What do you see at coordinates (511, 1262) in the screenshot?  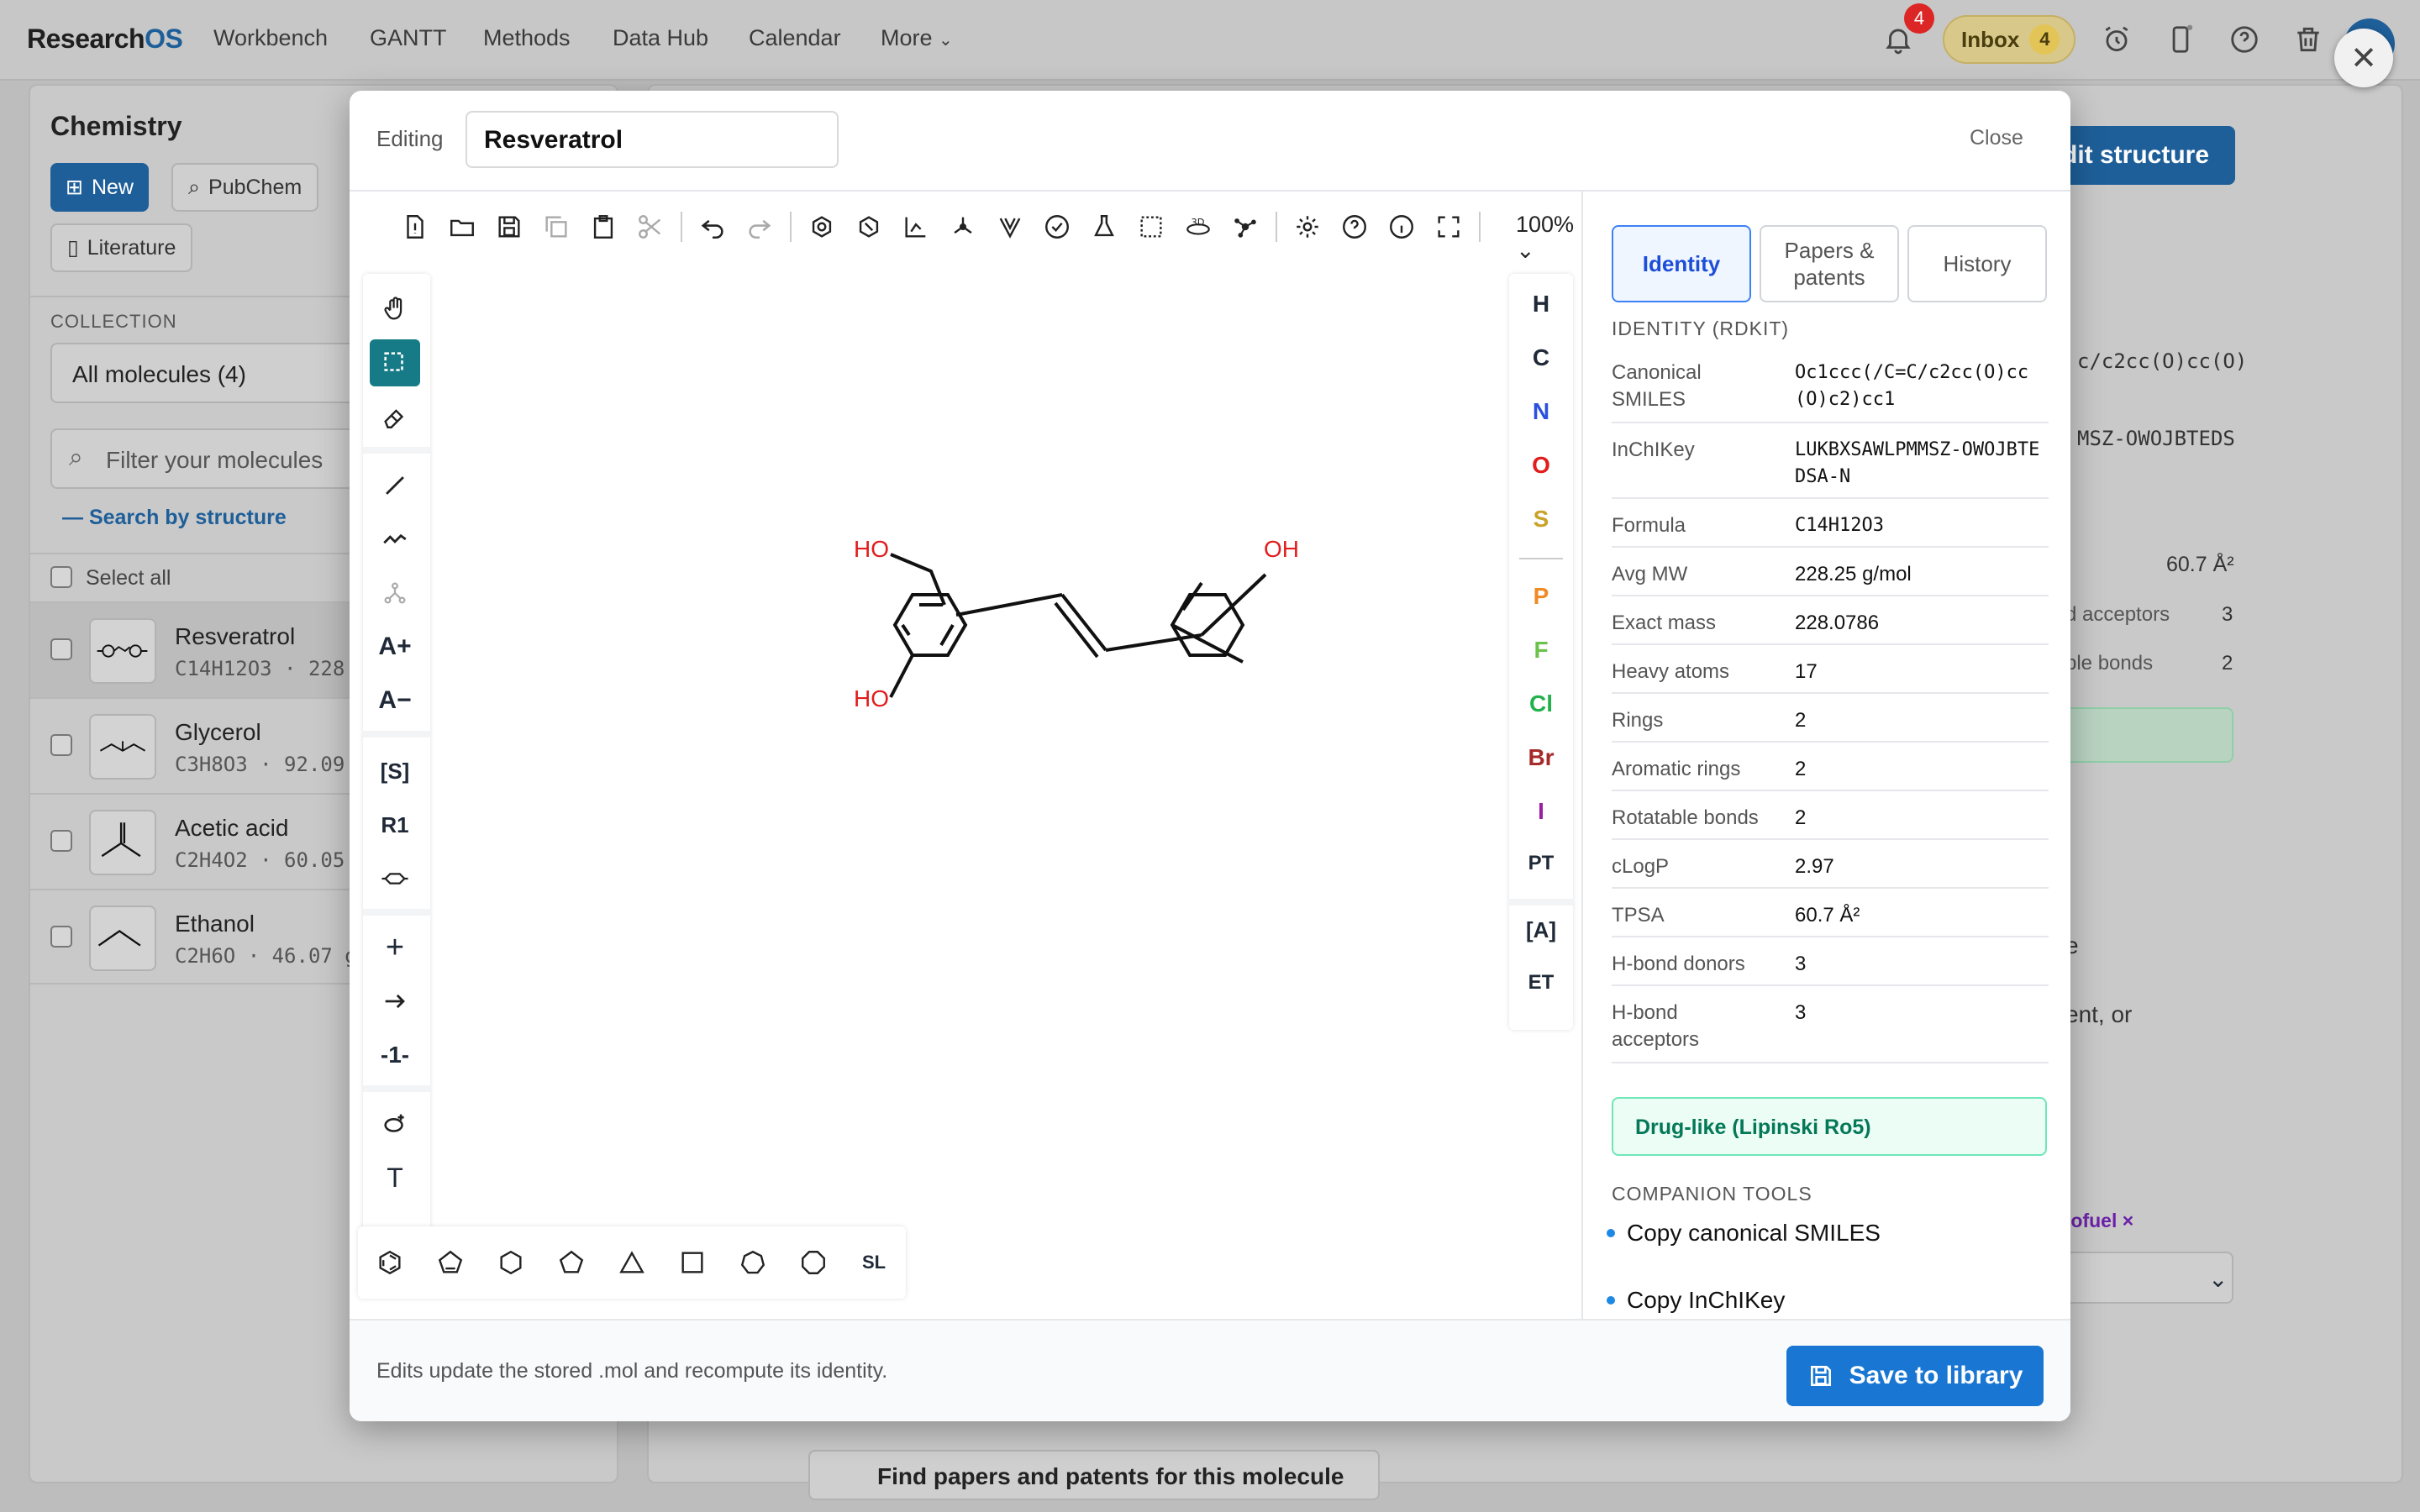 I see `cyclohexane-icon` at bounding box center [511, 1262].